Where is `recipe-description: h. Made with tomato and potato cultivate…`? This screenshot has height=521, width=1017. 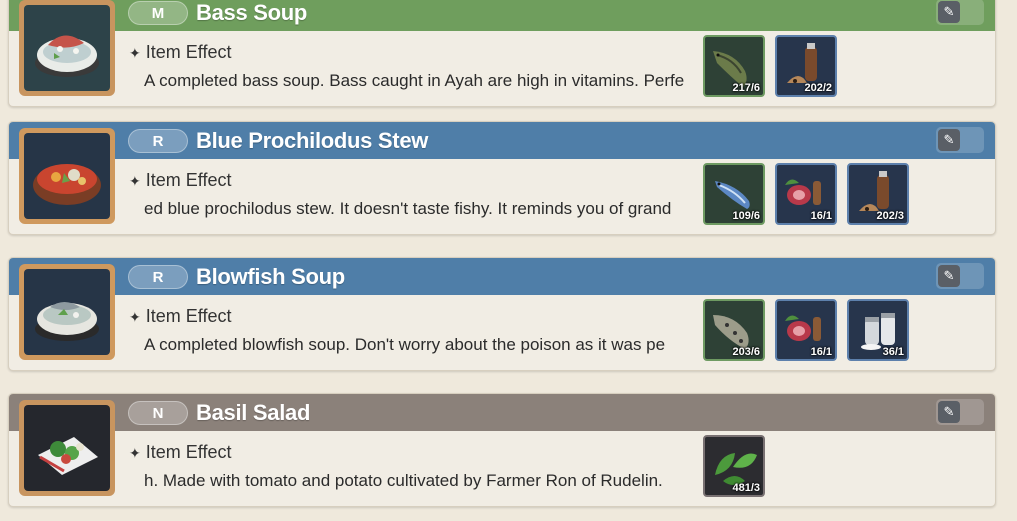 recipe-description: h. Made with tomato and potato cultivate… is located at coordinates (403, 480).